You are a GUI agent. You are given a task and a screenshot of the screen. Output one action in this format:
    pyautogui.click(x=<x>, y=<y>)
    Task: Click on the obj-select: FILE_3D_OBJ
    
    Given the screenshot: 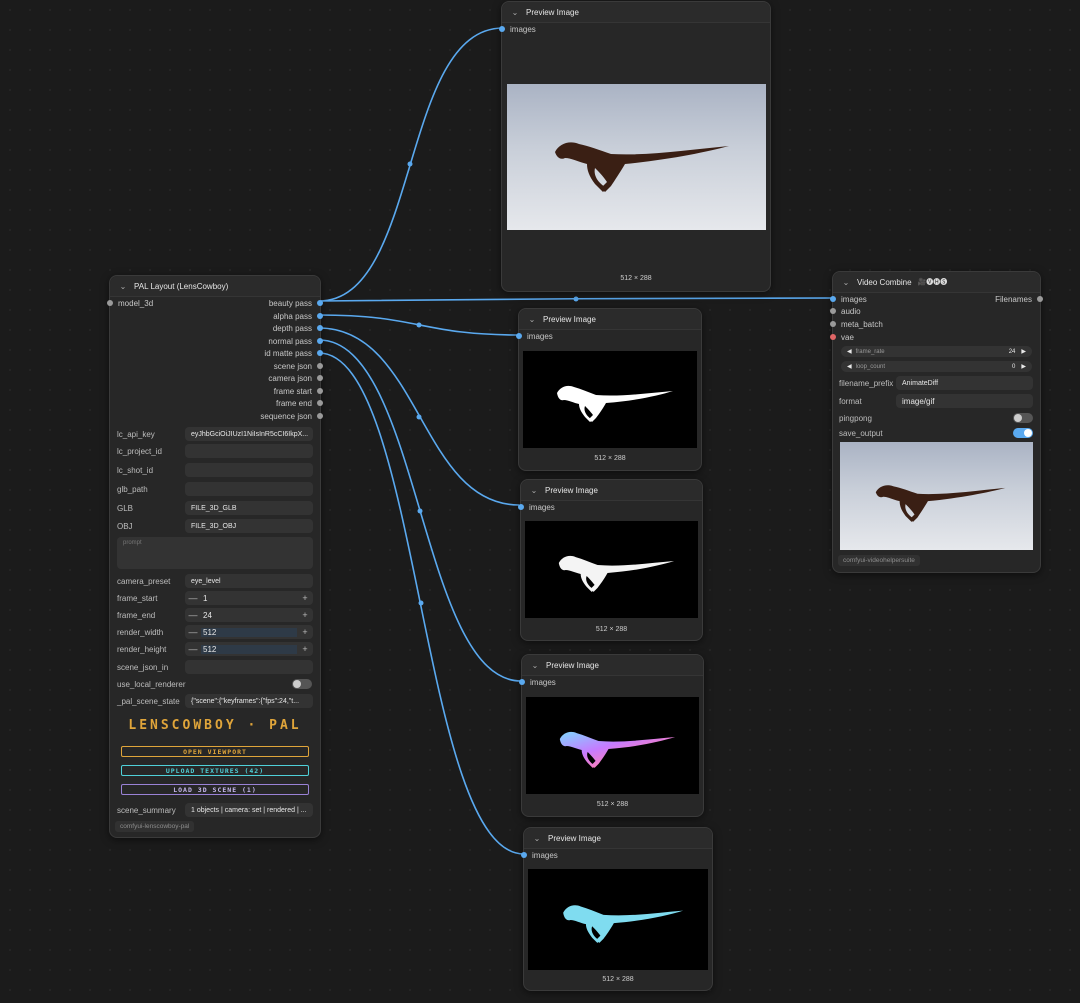 What is the action you would take?
    pyautogui.click(x=249, y=526)
    